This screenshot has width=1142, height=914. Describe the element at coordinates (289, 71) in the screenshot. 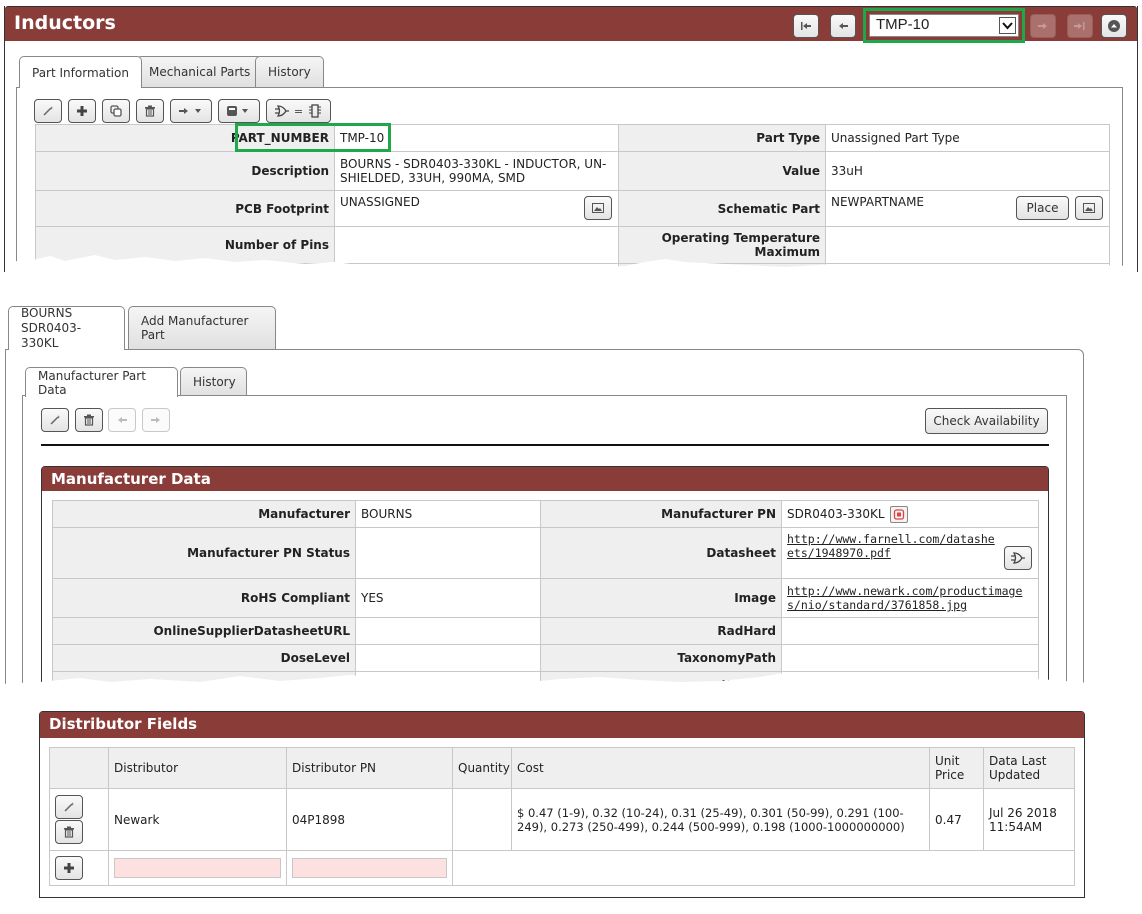

I see `tab-history: History` at that location.